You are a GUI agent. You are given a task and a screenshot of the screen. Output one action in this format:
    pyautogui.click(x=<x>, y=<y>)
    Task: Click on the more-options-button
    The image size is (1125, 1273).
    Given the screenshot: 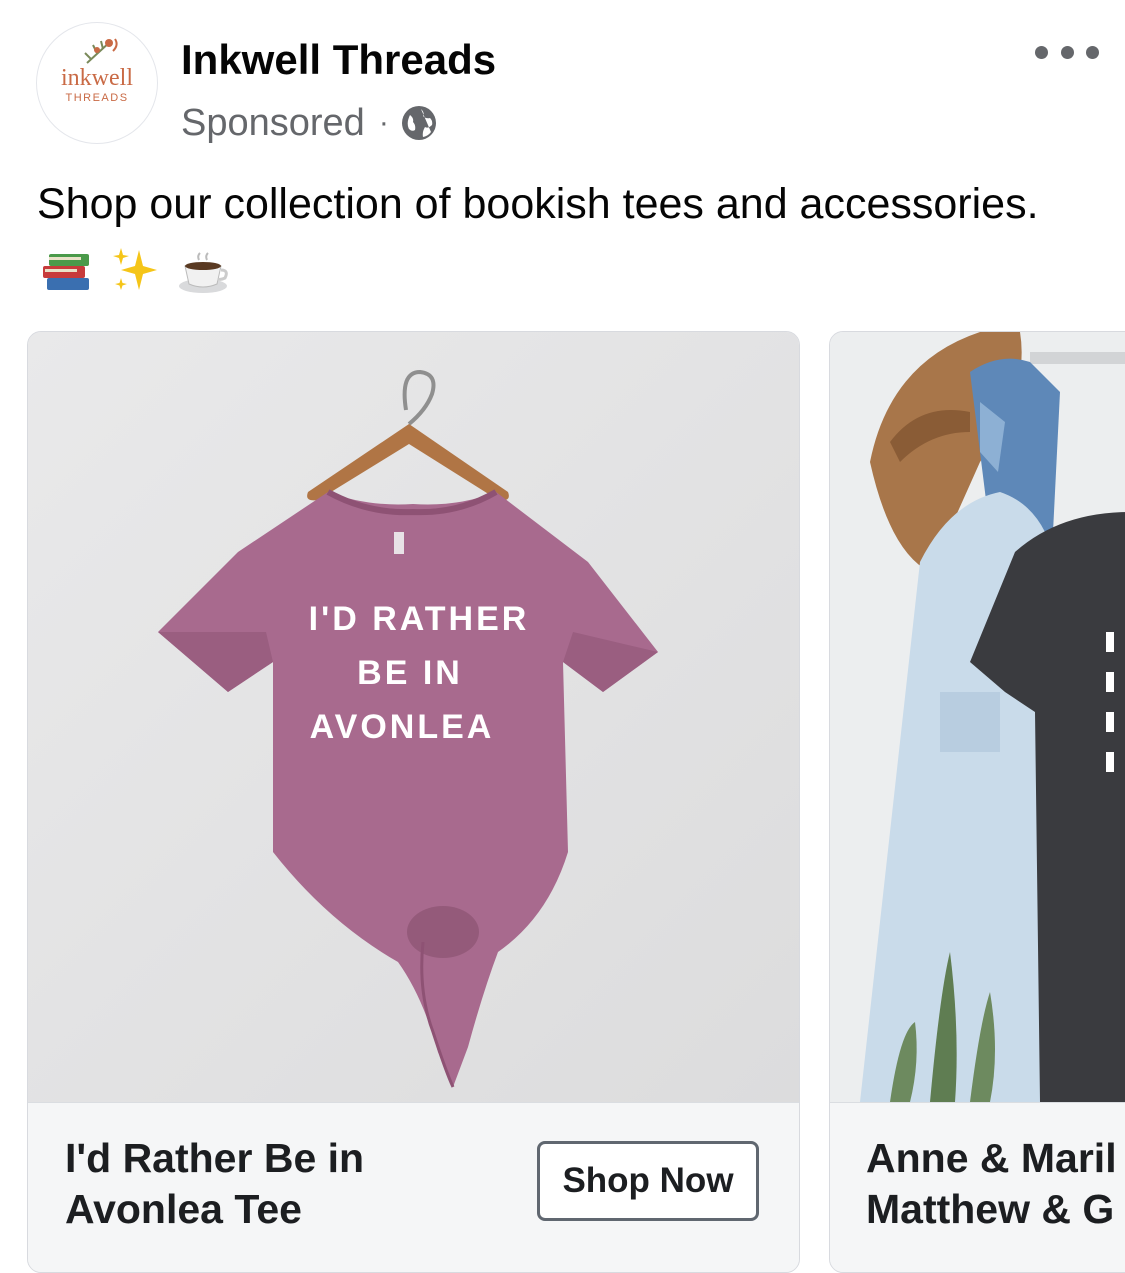 What is the action you would take?
    pyautogui.click(x=1067, y=52)
    